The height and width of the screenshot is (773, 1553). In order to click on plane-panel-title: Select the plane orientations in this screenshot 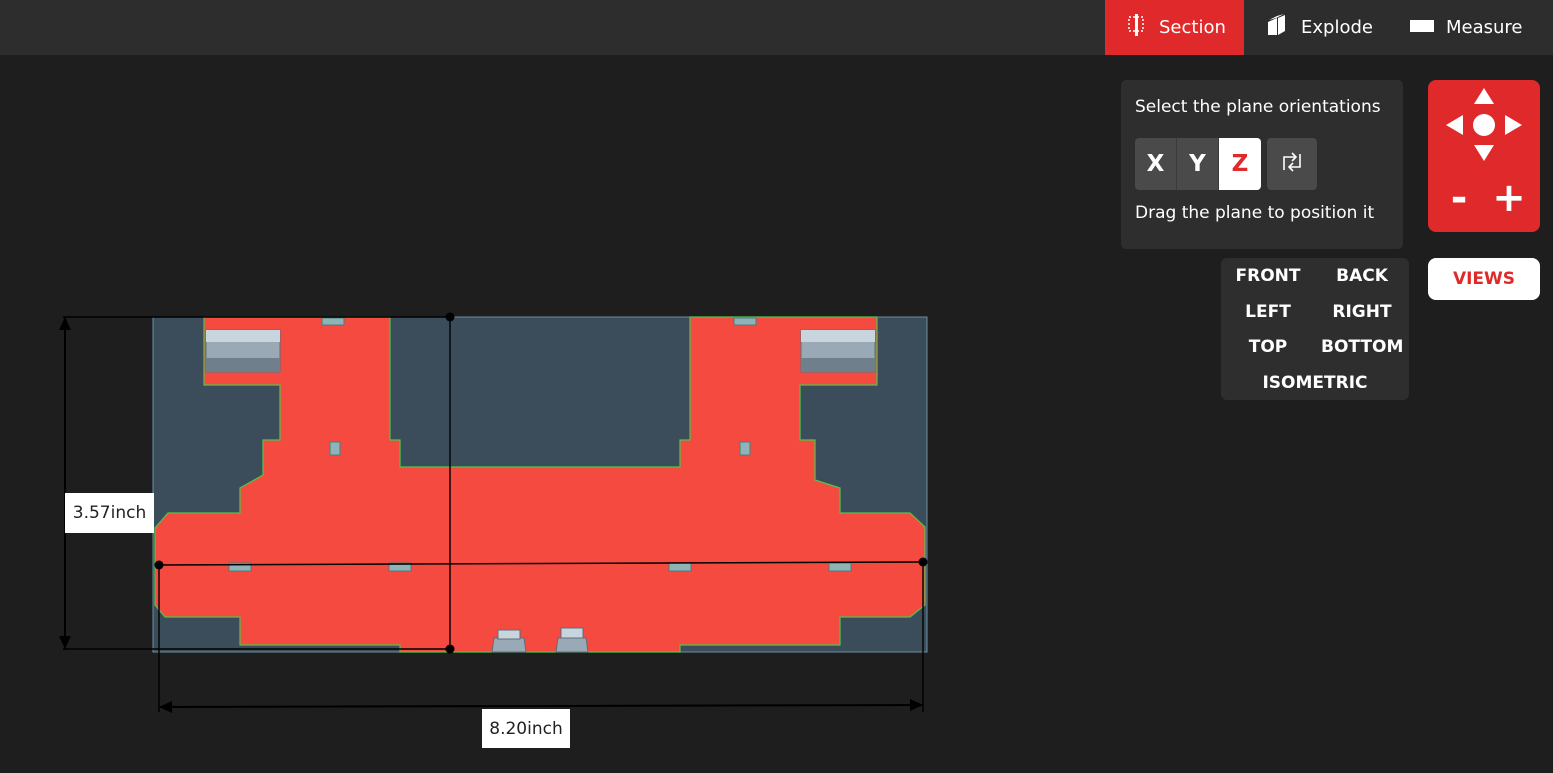, I will do `click(1258, 107)`.